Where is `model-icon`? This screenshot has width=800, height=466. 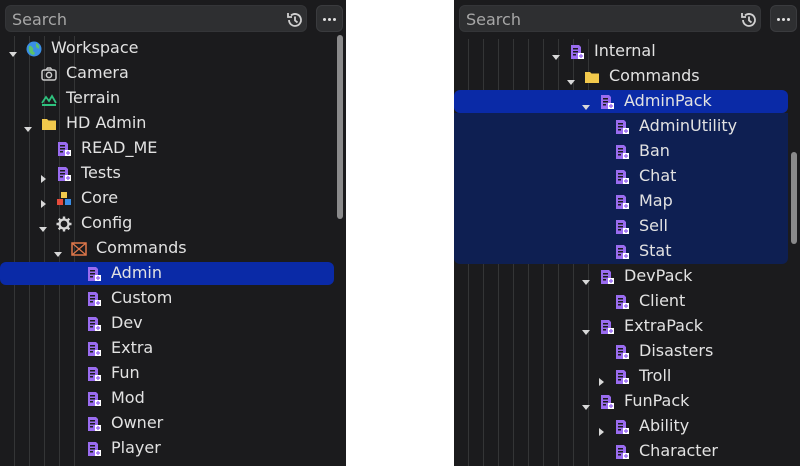
model-icon is located at coordinates (64, 199).